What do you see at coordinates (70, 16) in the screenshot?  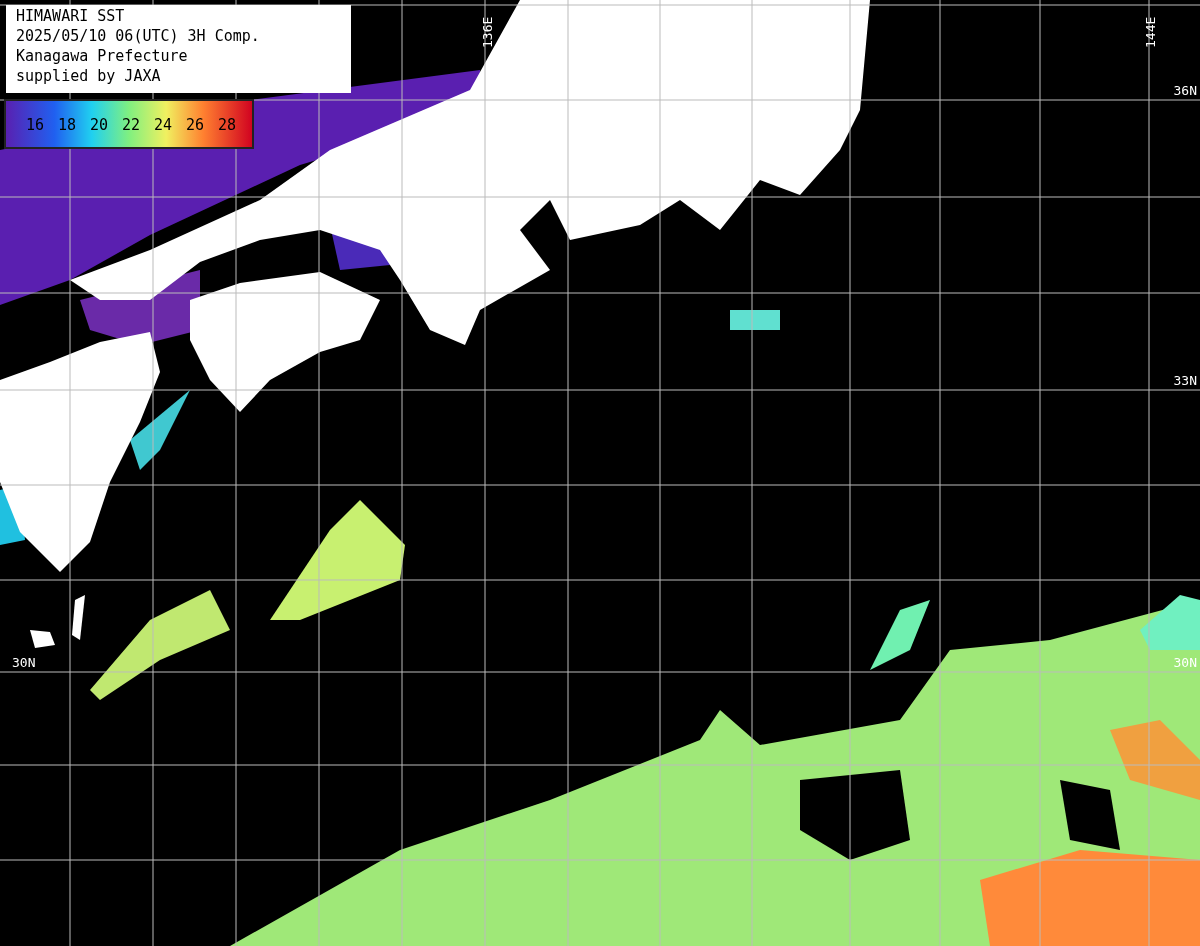 I see `header-text: HIMAWARI SST` at bounding box center [70, 16].